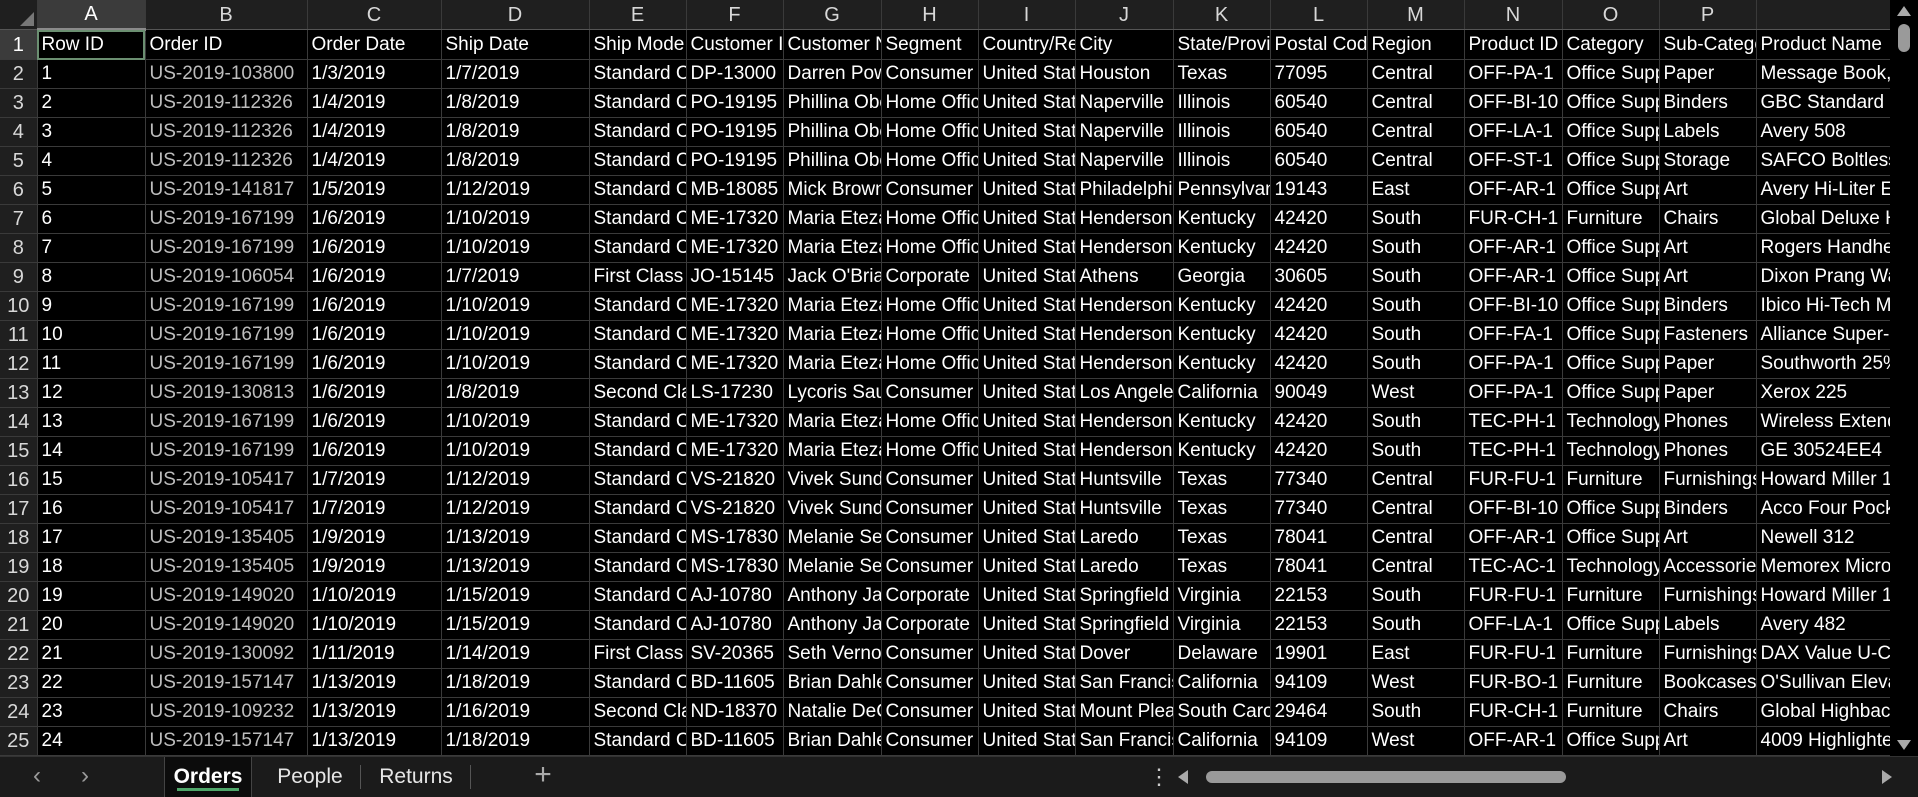 This screenshot has height=797, width=1918. Describe the element at coordinates (91, 480) in the screenshot. I see `grid-cell: 15` at that location.